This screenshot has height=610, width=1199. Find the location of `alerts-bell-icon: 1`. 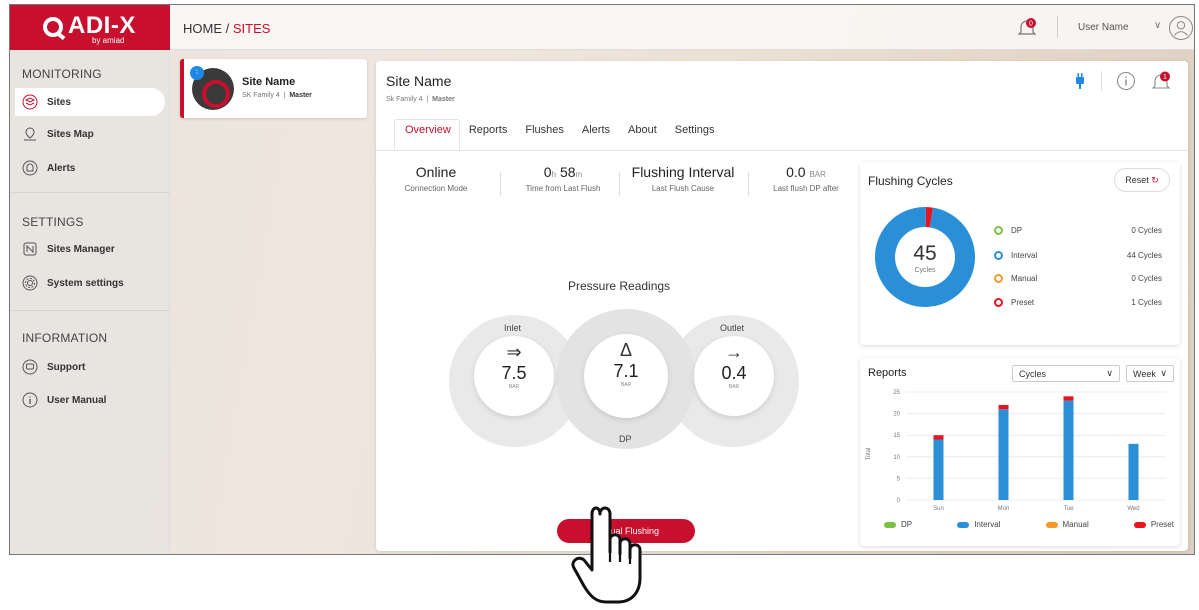

alerts-bell-icon: 1 is located at coordinates (1161, 81).